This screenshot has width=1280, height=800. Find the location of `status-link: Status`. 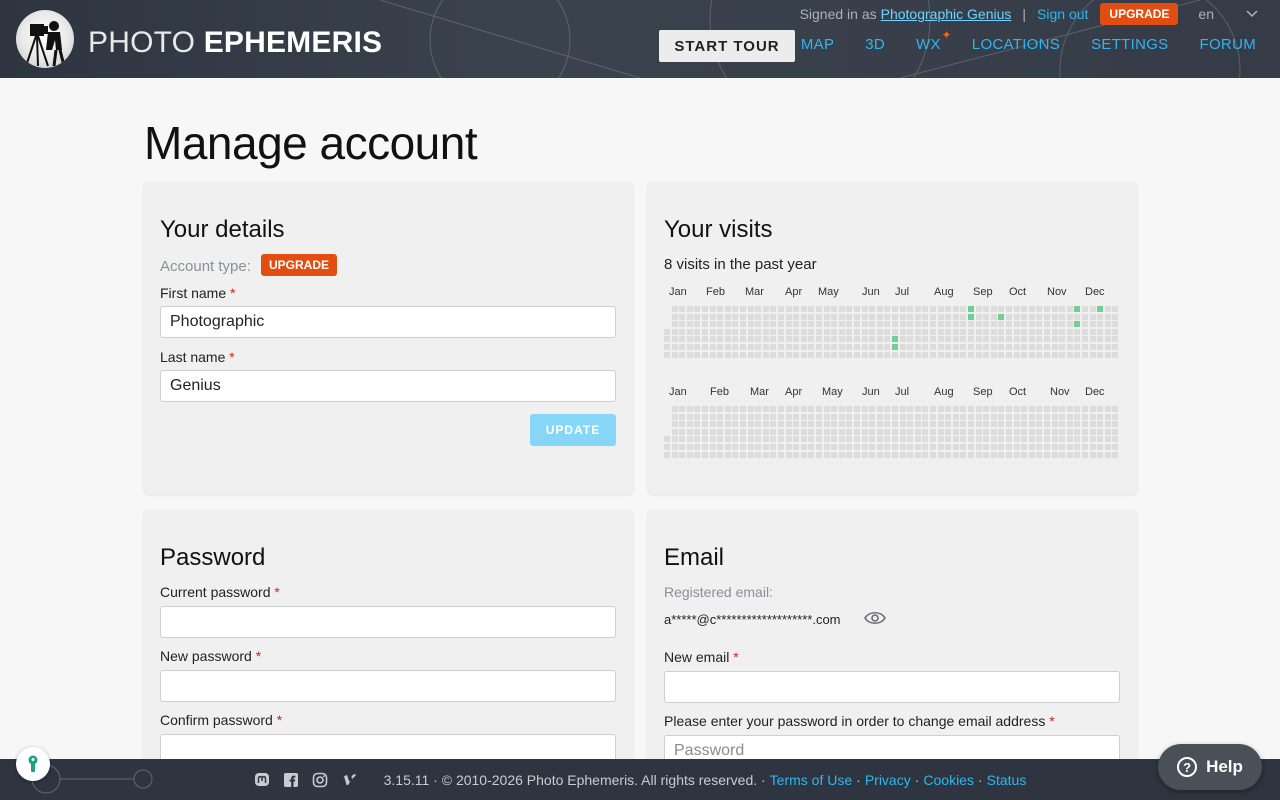

status-link: Status is located at coordinates (1007, 780).